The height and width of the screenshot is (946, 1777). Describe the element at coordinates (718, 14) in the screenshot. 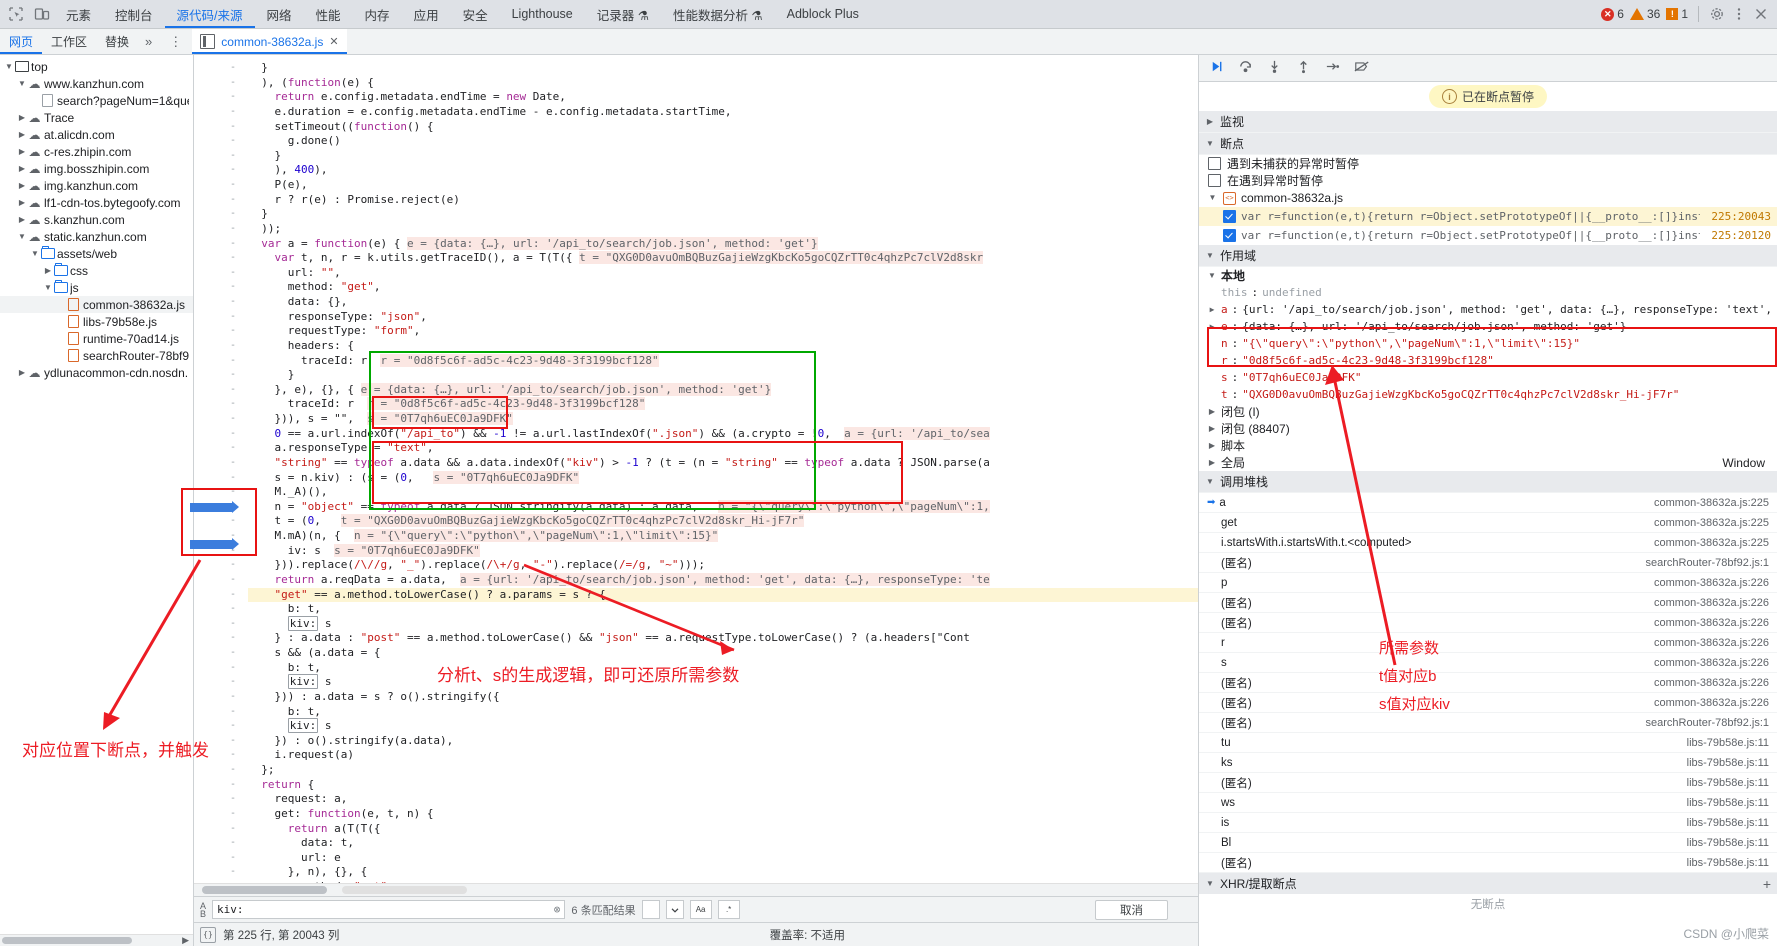

I see `tab-performance-insights: 性能数据分析 ⚗` at that location.